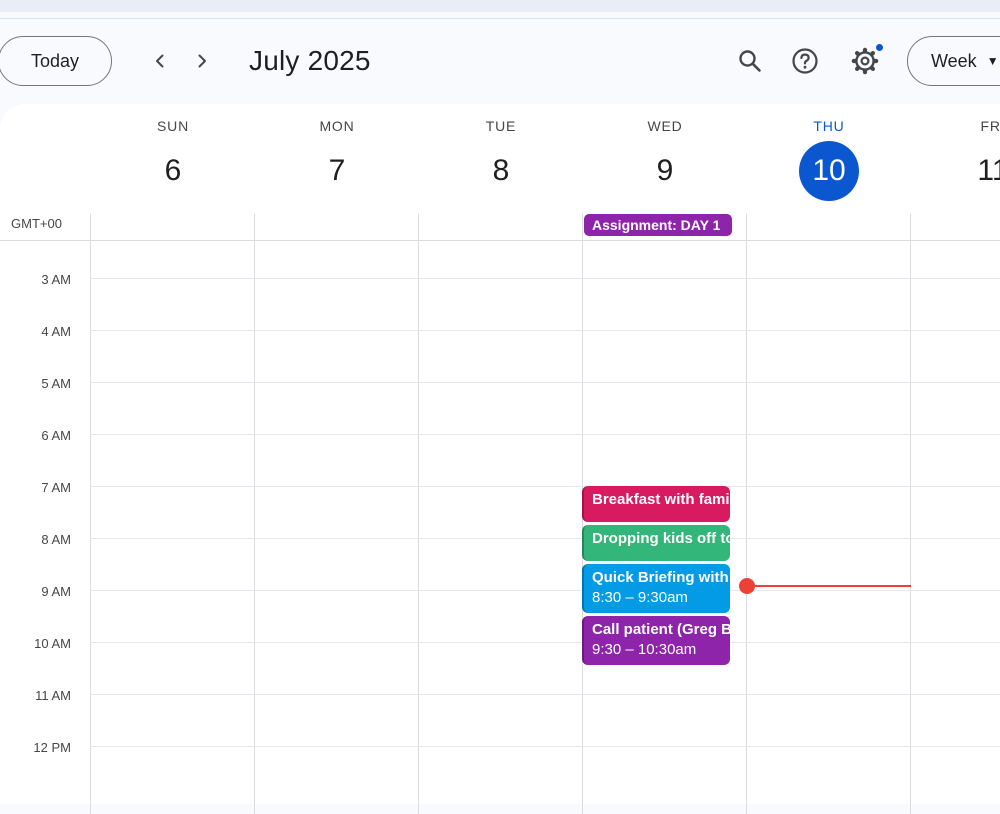 Image resolution: width=1000 pixels, height=814 pixels. I want to click on help-button, so click(805, 61).